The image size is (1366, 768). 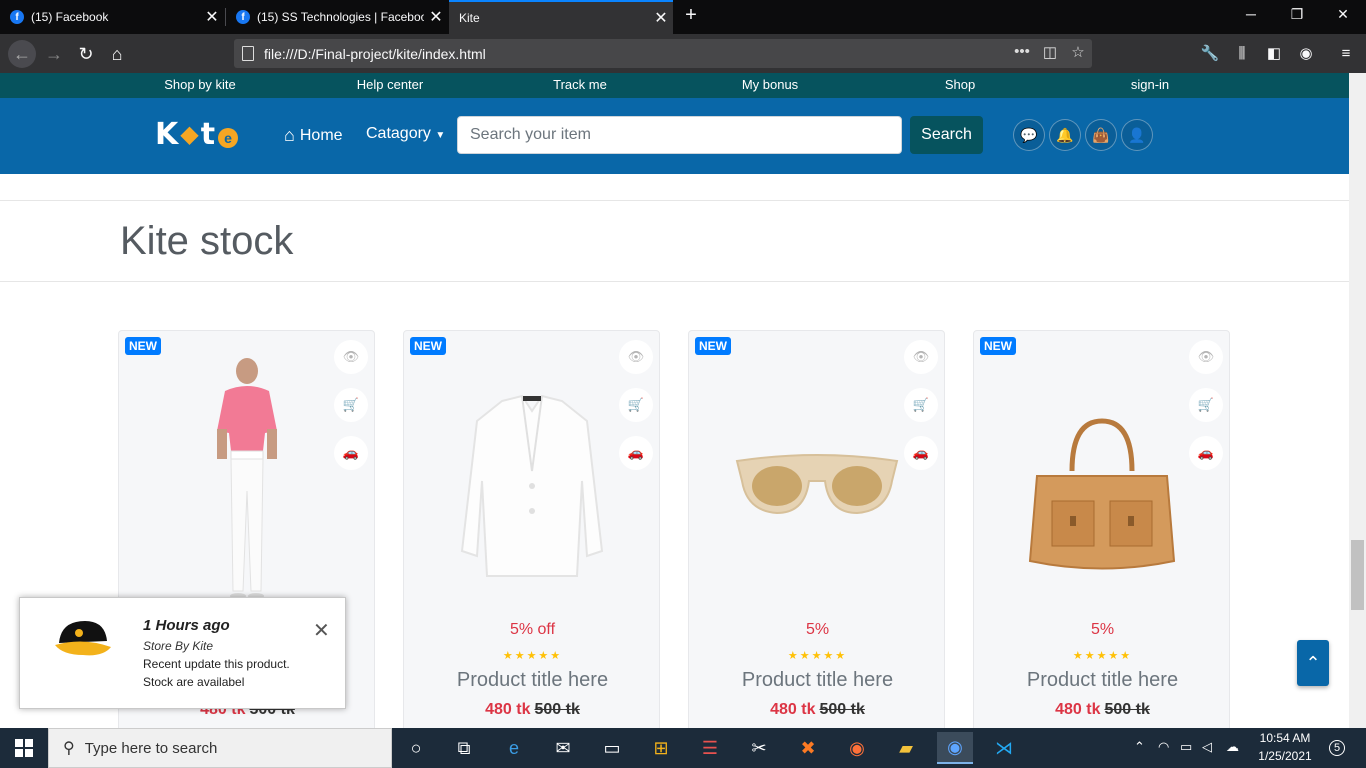 What do you see at coordinates (1285, 738) in the screenshot?
I see `taskbar-clock-time: 10:54 AM` at bounding box center [1285, 738].